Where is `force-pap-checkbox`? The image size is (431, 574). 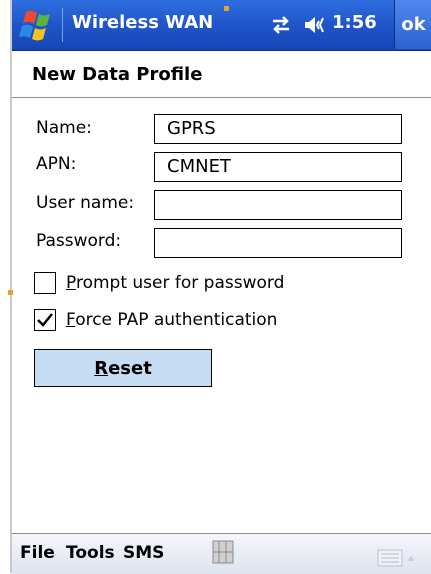 force-pap-checkbox is located at coordinates (45, 320).